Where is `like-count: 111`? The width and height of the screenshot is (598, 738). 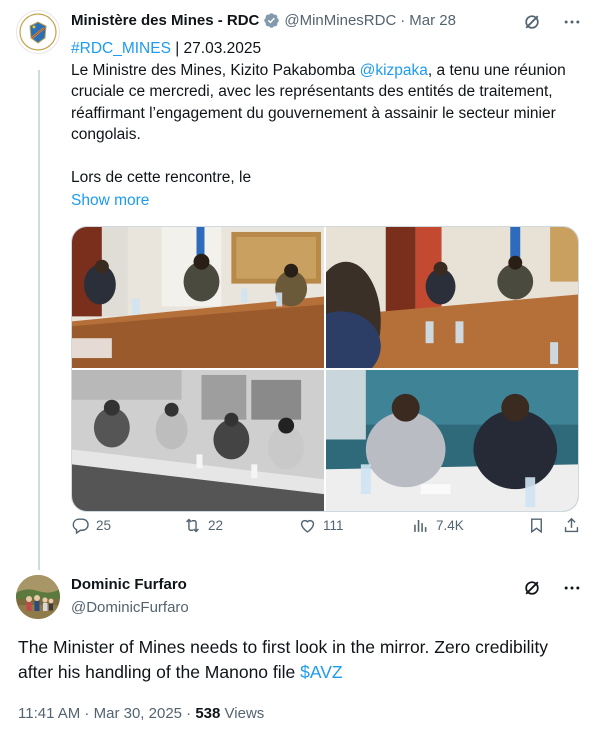 like-count: 111 is located at coordinates (333, 525).